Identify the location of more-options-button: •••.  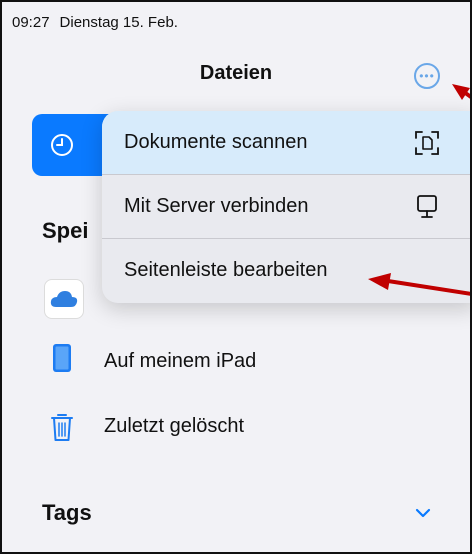
(427, 76).